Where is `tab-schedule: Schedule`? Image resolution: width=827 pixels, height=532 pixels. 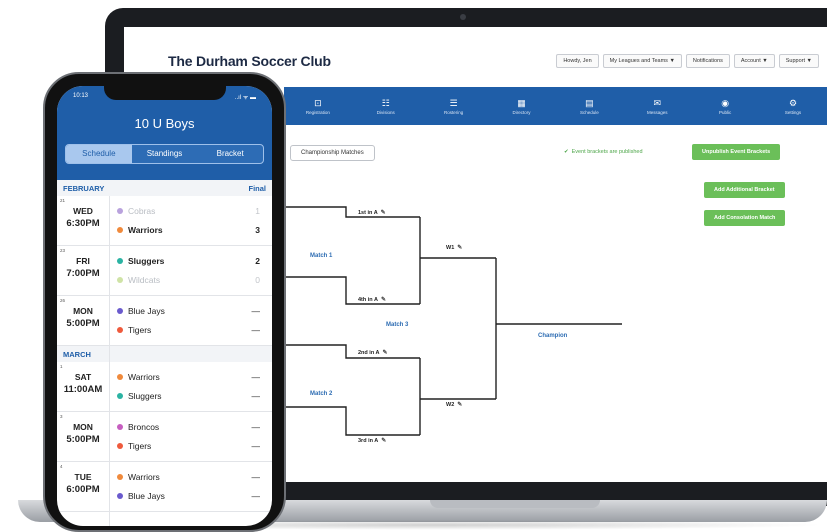
tab-schedule: Schedule is located at coordinates (99, 154).